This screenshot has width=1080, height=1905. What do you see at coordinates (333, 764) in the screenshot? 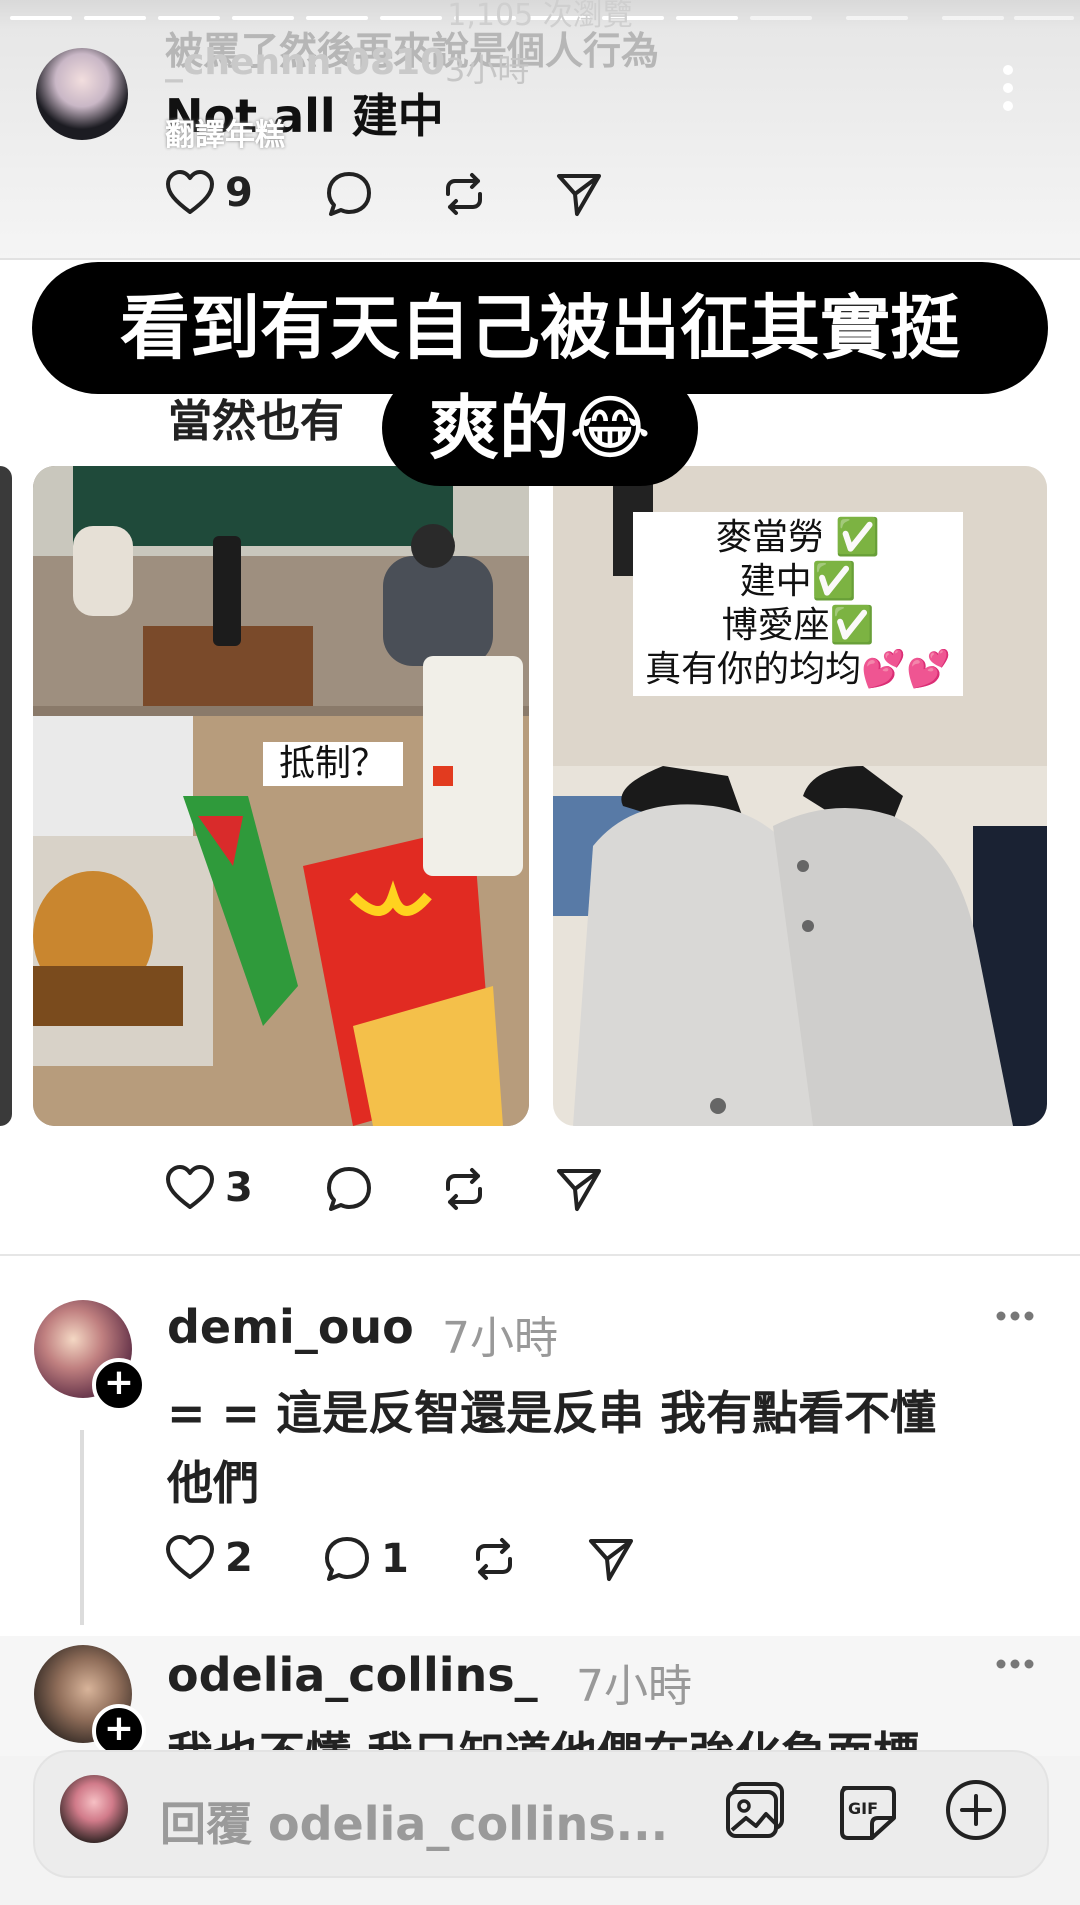
I see `photo-caption: 抵制？` at bounding box center [333, 764].